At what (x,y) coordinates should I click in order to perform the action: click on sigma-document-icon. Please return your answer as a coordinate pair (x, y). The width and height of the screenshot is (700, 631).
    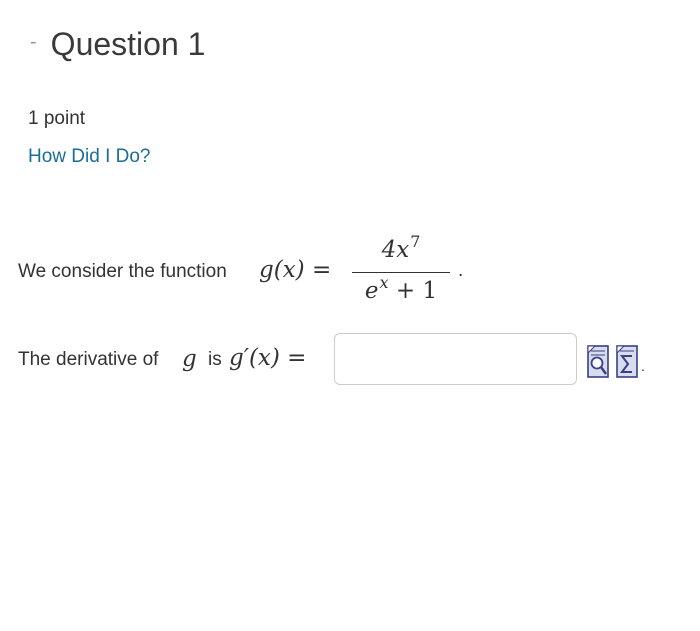
    Looking at the image, I should click on (627, 361).